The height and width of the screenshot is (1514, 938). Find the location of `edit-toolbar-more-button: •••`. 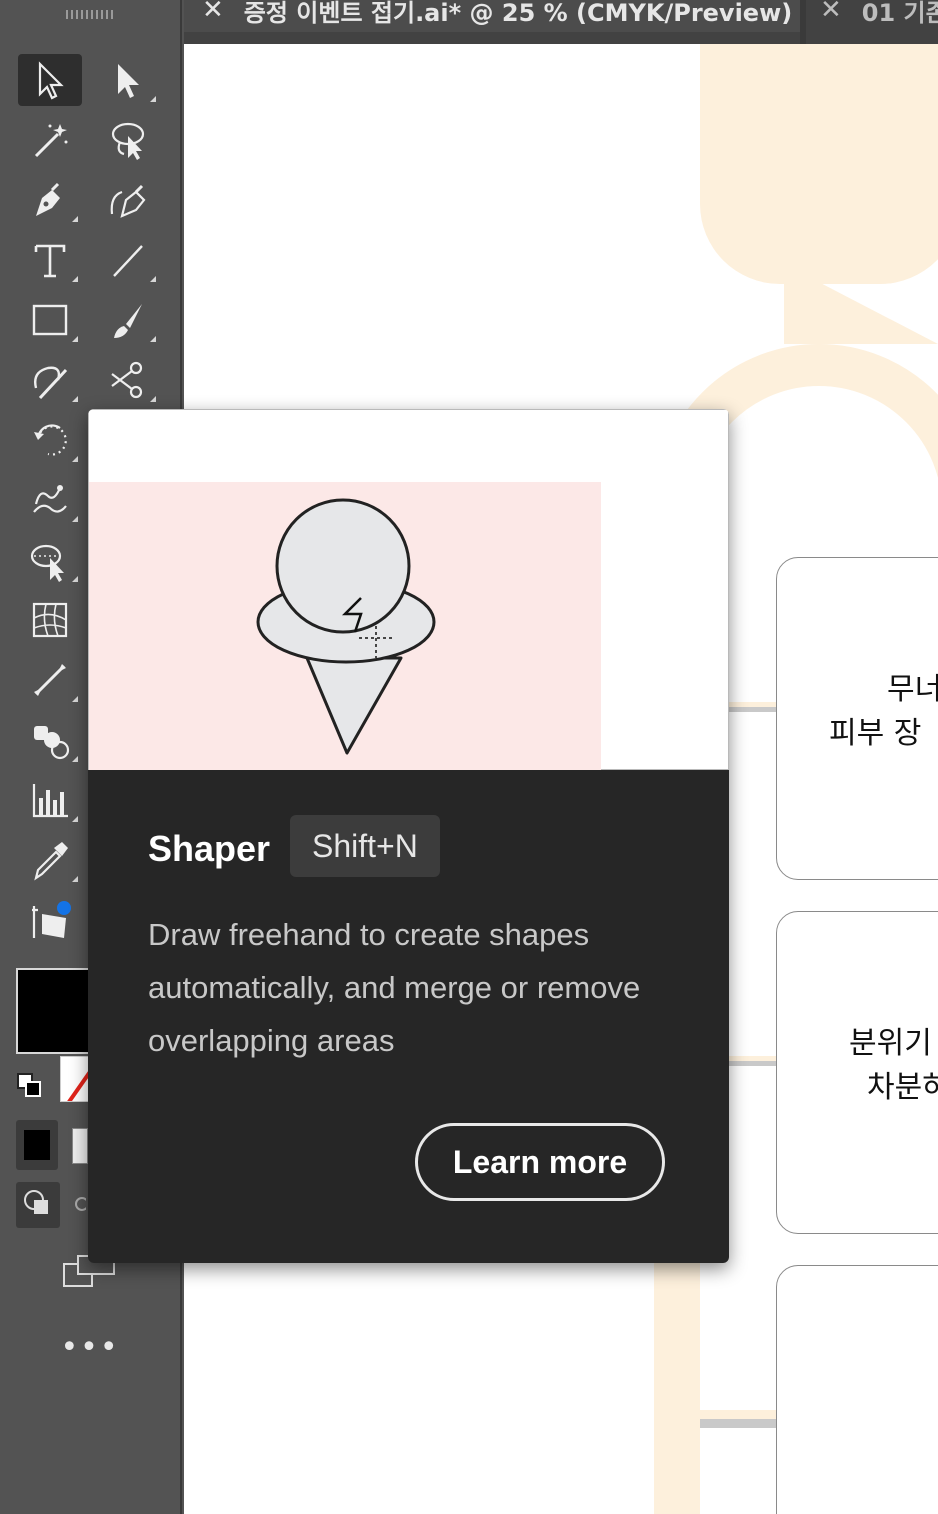

edit-toolbar-more-button: ••• is located at coordinates (90, 1348).